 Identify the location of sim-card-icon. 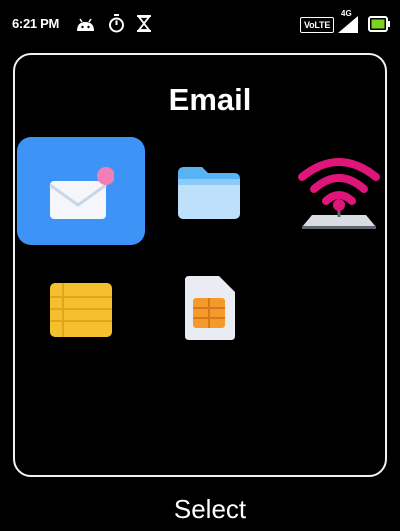
(210, 308).